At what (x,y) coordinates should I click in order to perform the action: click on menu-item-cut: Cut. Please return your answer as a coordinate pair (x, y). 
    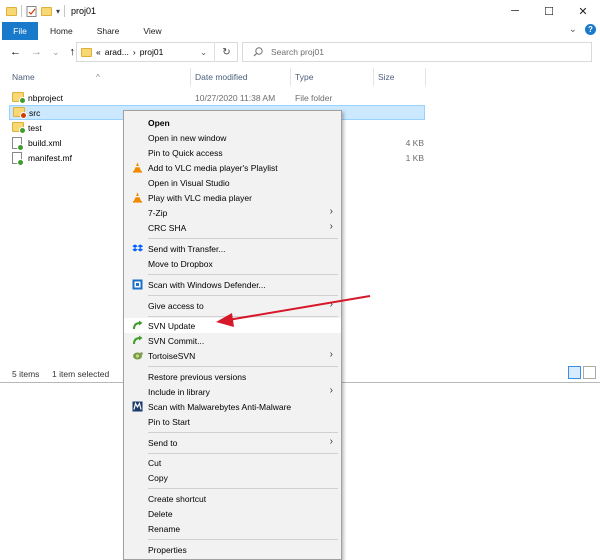
    Looking at the image, I should click on (232, 462).